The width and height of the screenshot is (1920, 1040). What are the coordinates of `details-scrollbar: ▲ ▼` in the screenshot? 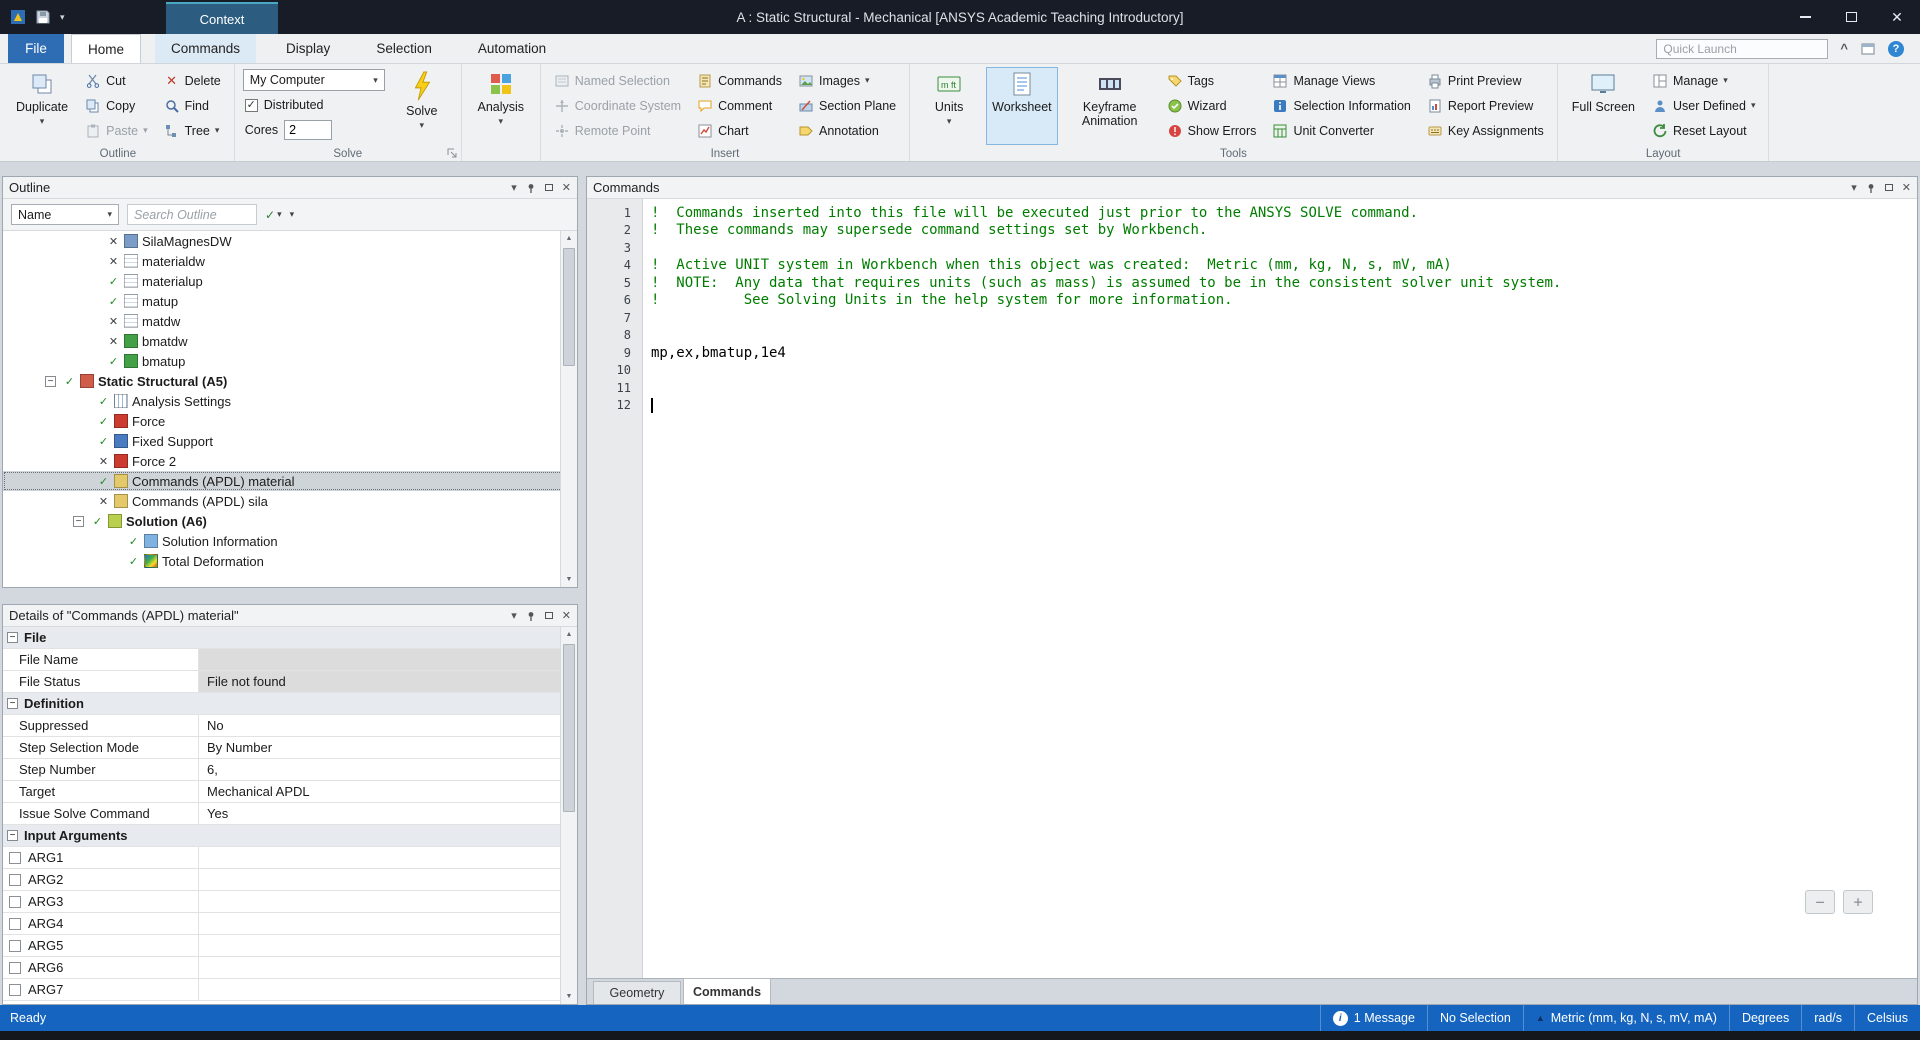 It's located at (568, 815).